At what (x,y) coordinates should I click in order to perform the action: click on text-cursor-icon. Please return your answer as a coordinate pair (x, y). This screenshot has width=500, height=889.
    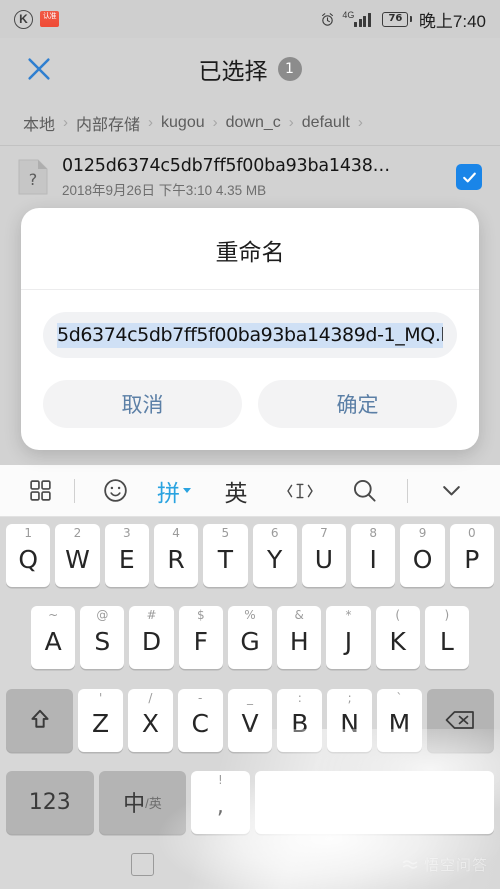
    Looking at the image, I should click on (300, 490).